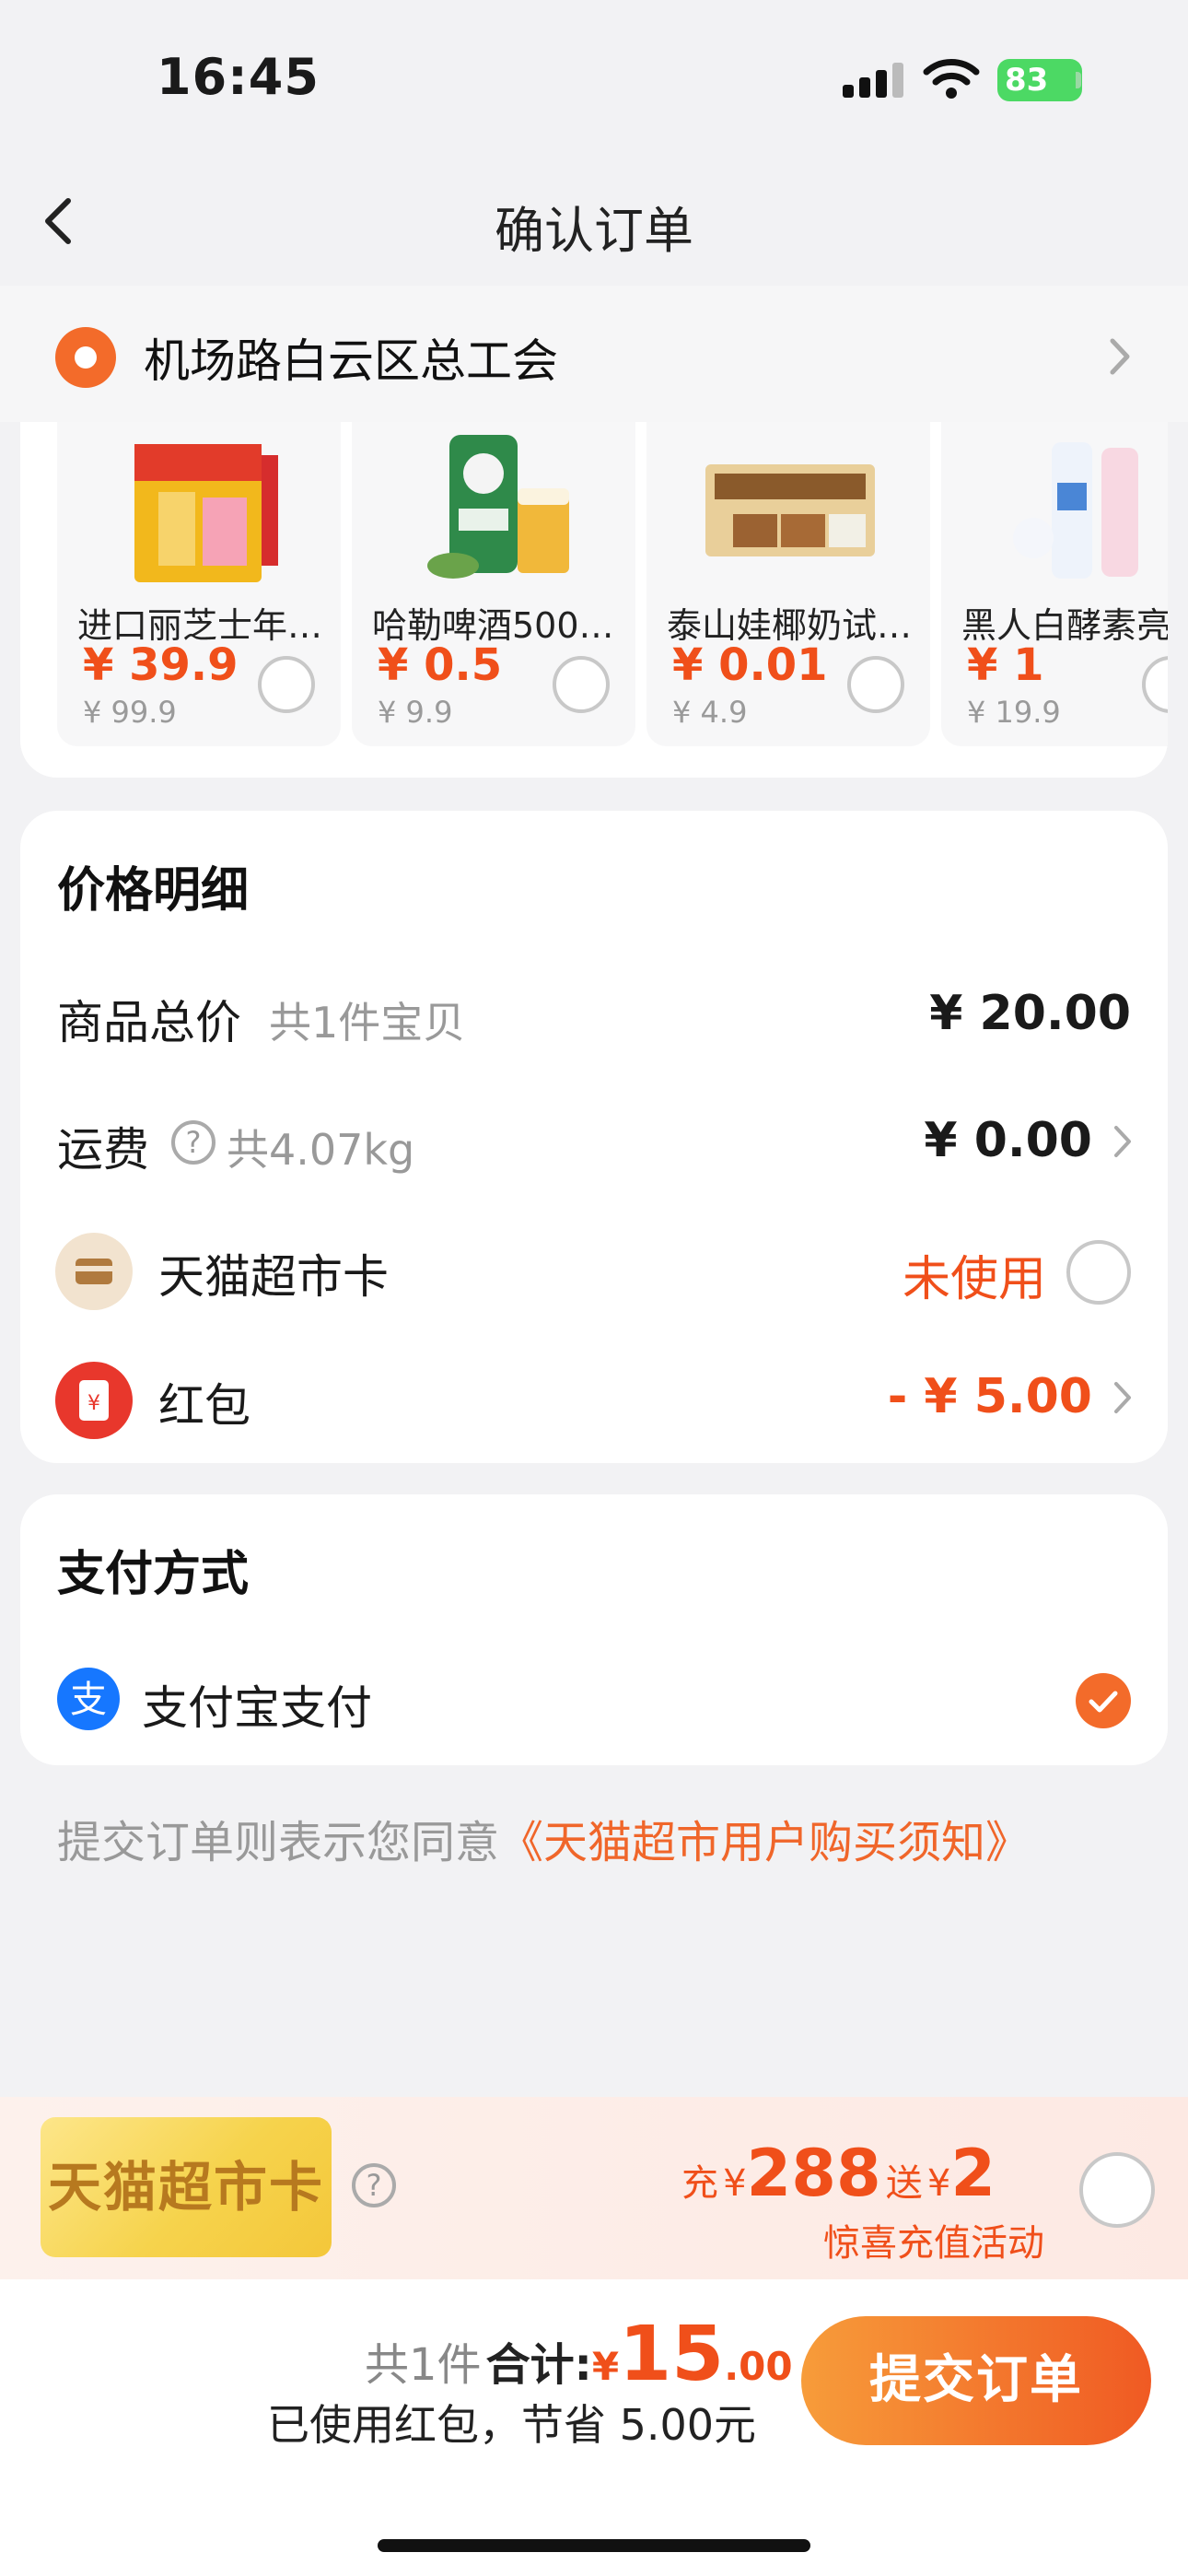 This screenshot has height=2576, width=1188. What do you see at coordinates (699, 2183) in the screenshot?
I see `charge-word: 充` at bounding box center [699, 2183].